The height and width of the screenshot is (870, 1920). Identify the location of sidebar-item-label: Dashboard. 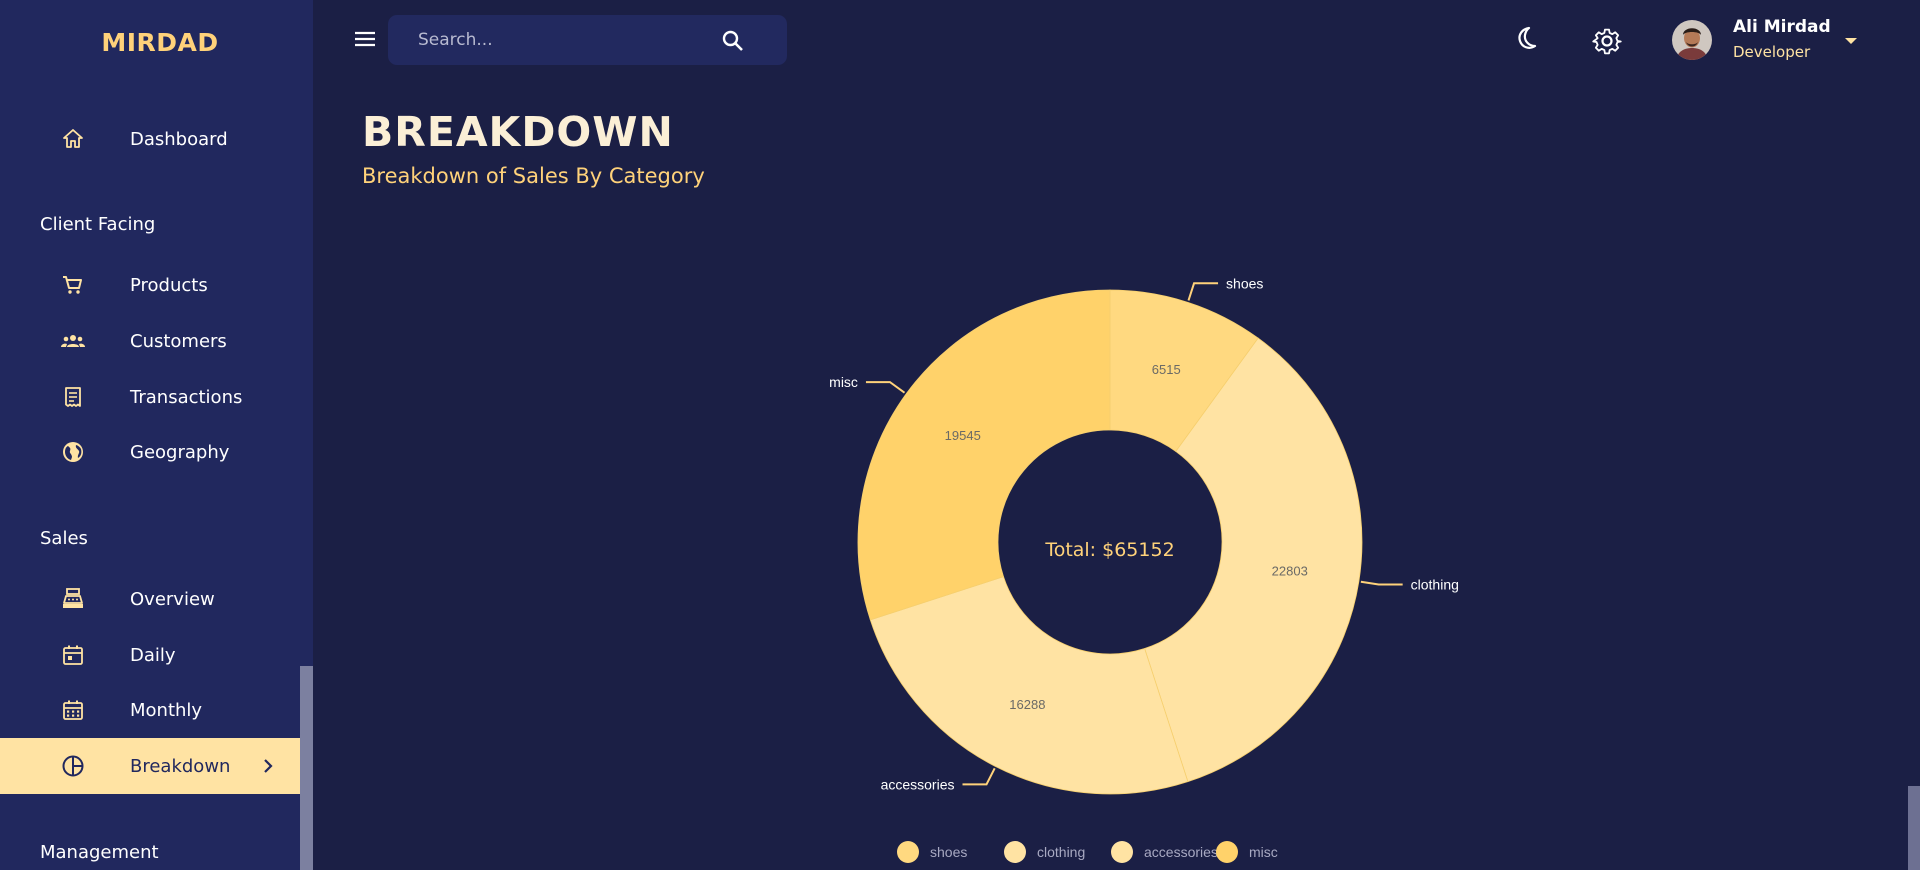
(179, 139).